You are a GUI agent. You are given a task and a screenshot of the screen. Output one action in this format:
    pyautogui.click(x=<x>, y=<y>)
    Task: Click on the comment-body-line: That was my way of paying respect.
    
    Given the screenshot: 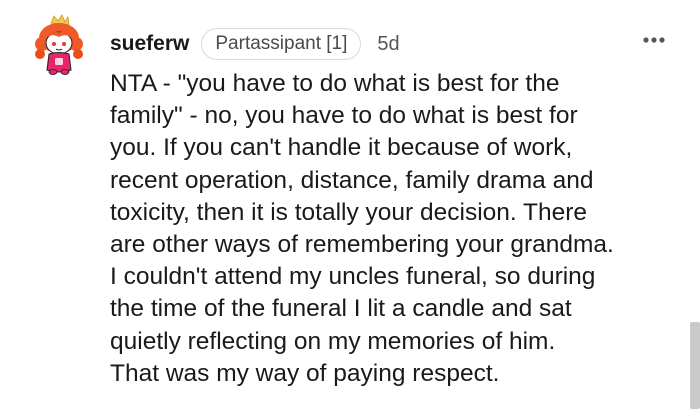 What is the action you would take?
    pyautogui.click(x=305, y=373)
    